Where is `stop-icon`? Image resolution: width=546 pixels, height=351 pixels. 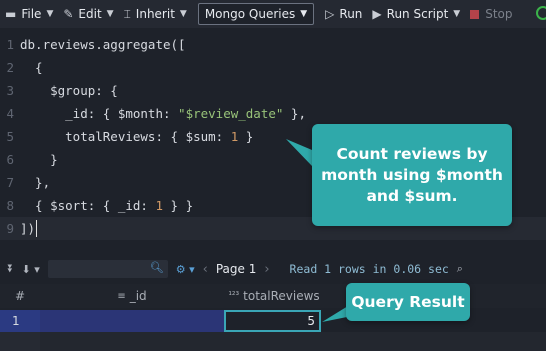 stop-icon is located at coordinates (475, 14).